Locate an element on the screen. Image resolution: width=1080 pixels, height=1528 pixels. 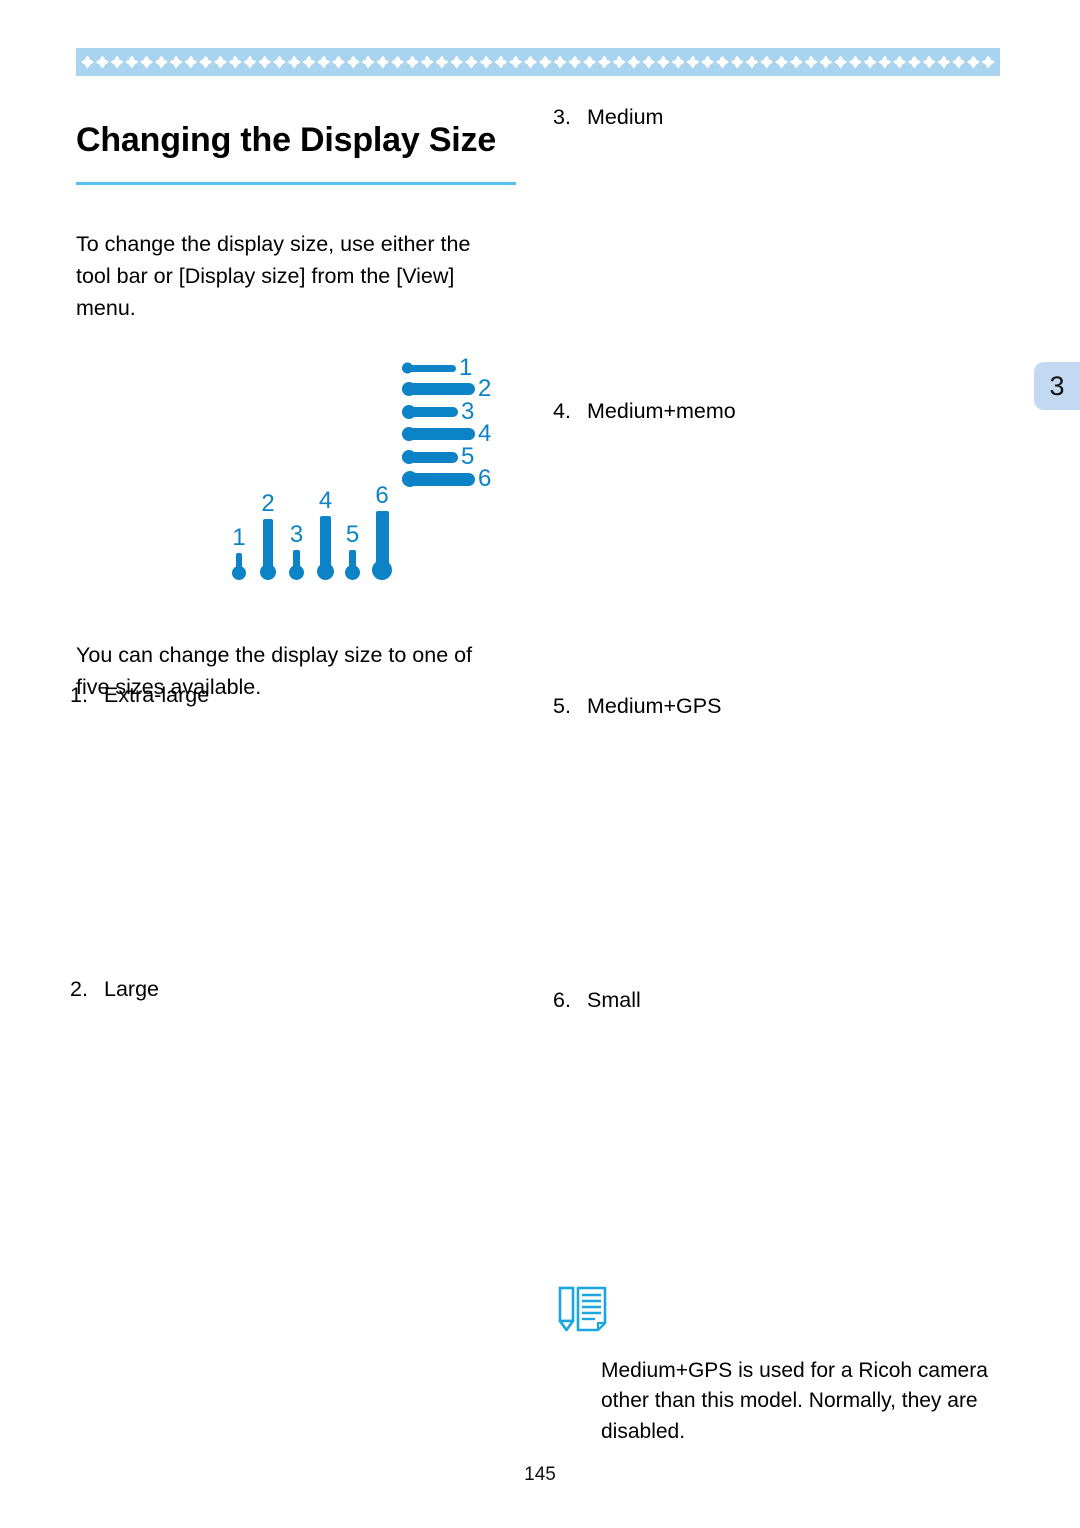
size-item-extra-large: 1. Extra-large is located at coordinates (139, 695).